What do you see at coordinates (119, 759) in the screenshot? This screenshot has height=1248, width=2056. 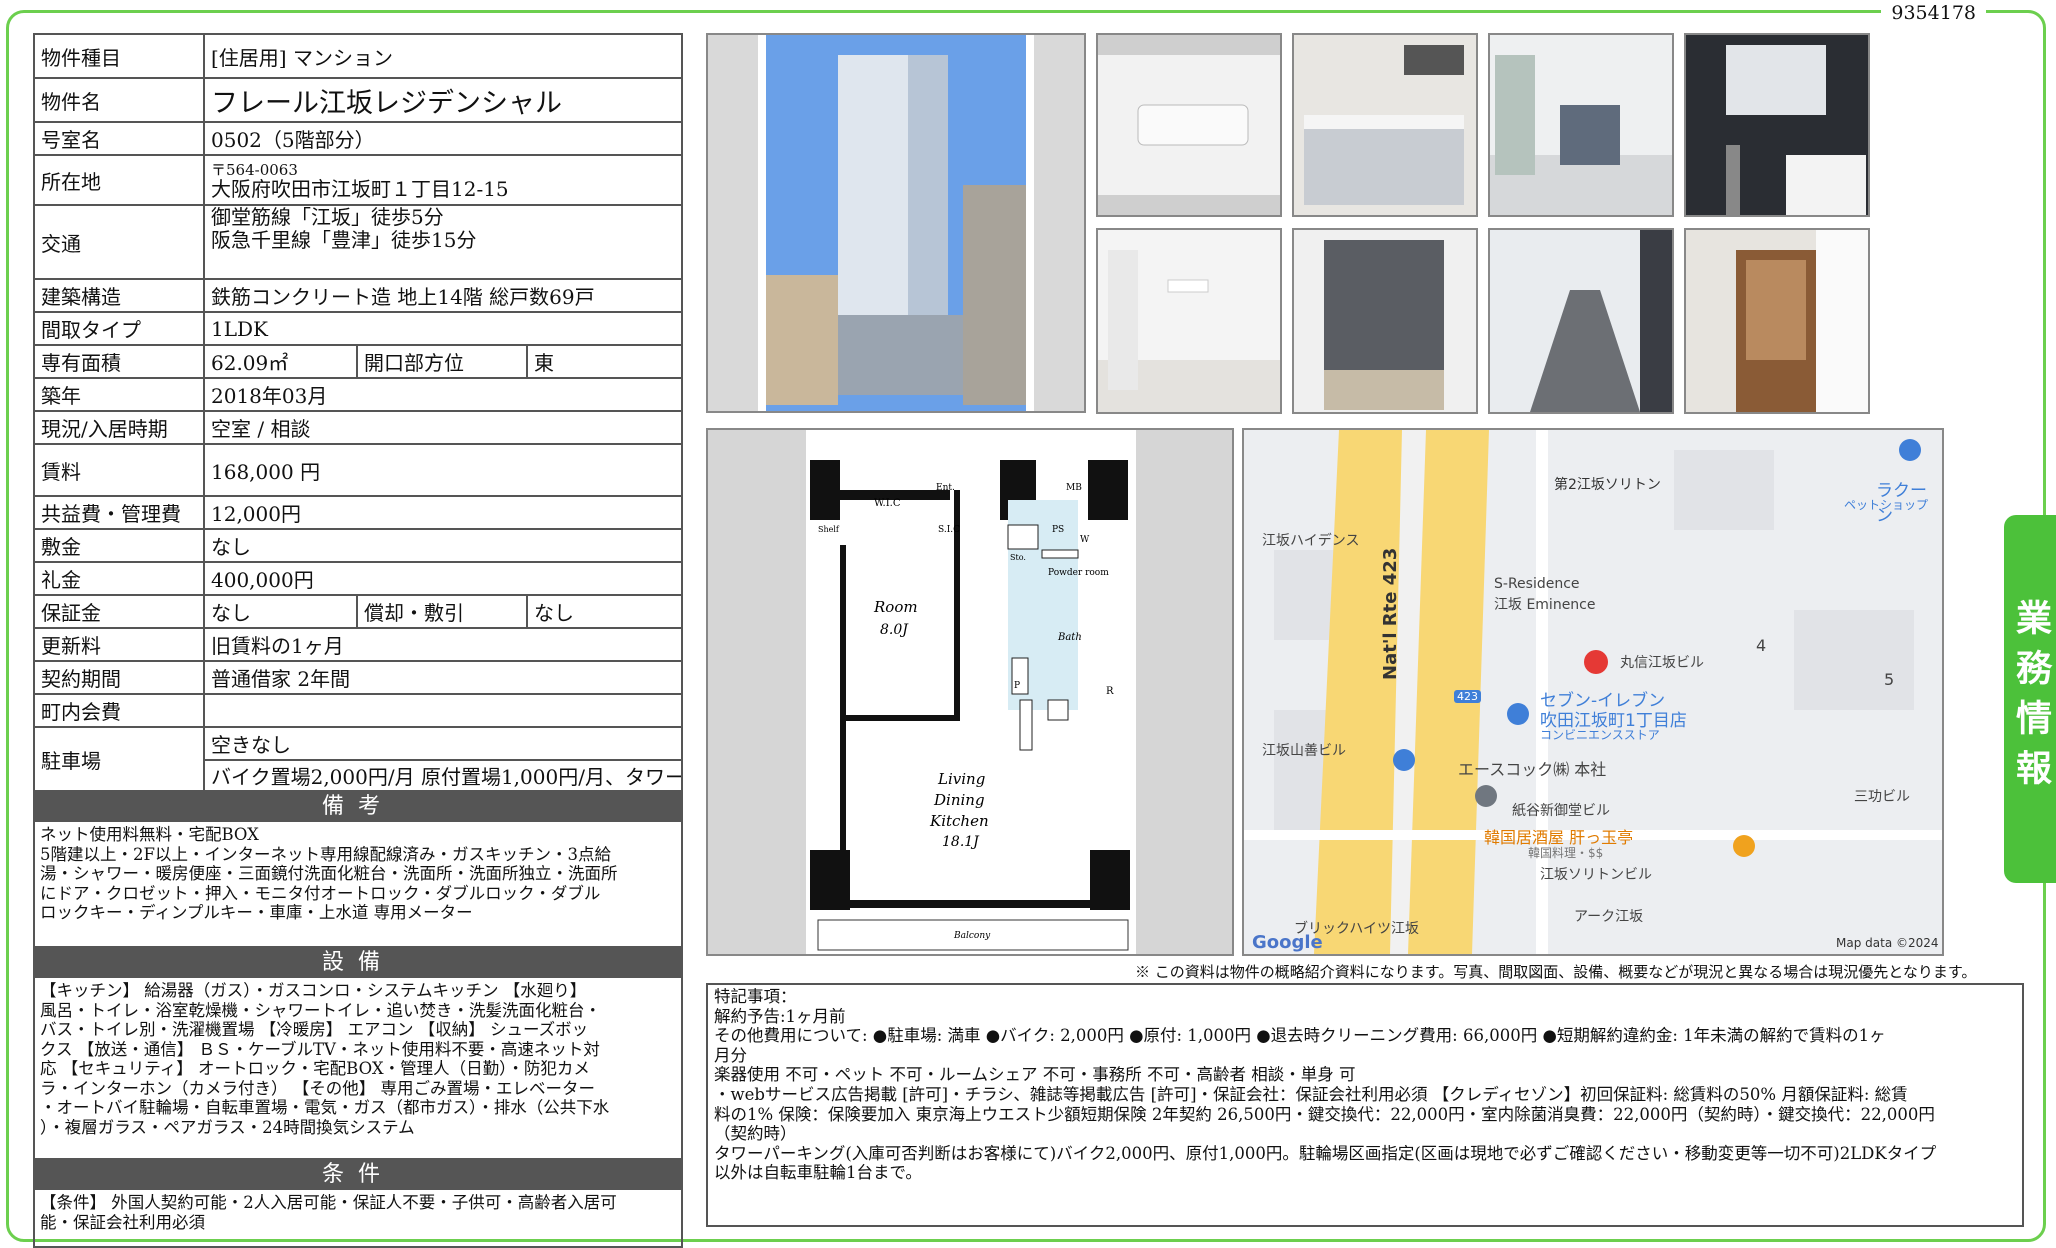 I see `parking-label: 駐車場` at bounding box center [119, 759].